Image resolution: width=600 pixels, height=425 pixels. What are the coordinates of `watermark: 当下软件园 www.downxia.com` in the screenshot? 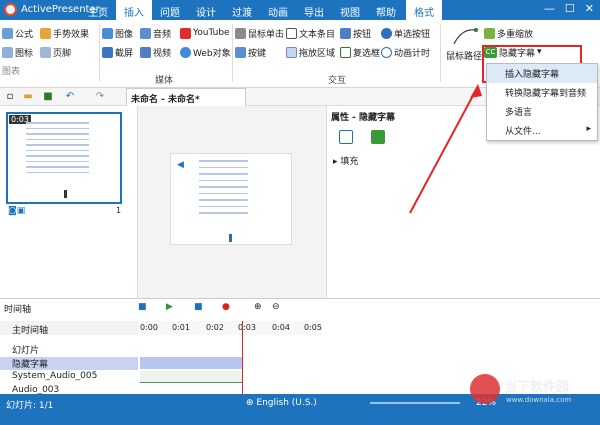 It's located at (535, 392).